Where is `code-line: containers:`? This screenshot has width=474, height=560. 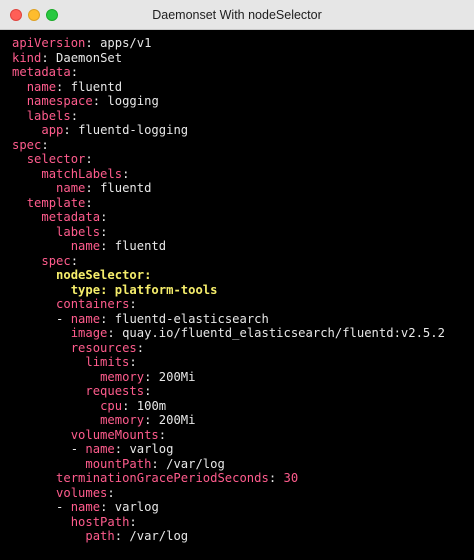
code-line: containers: is located at coordinates (228, 304).